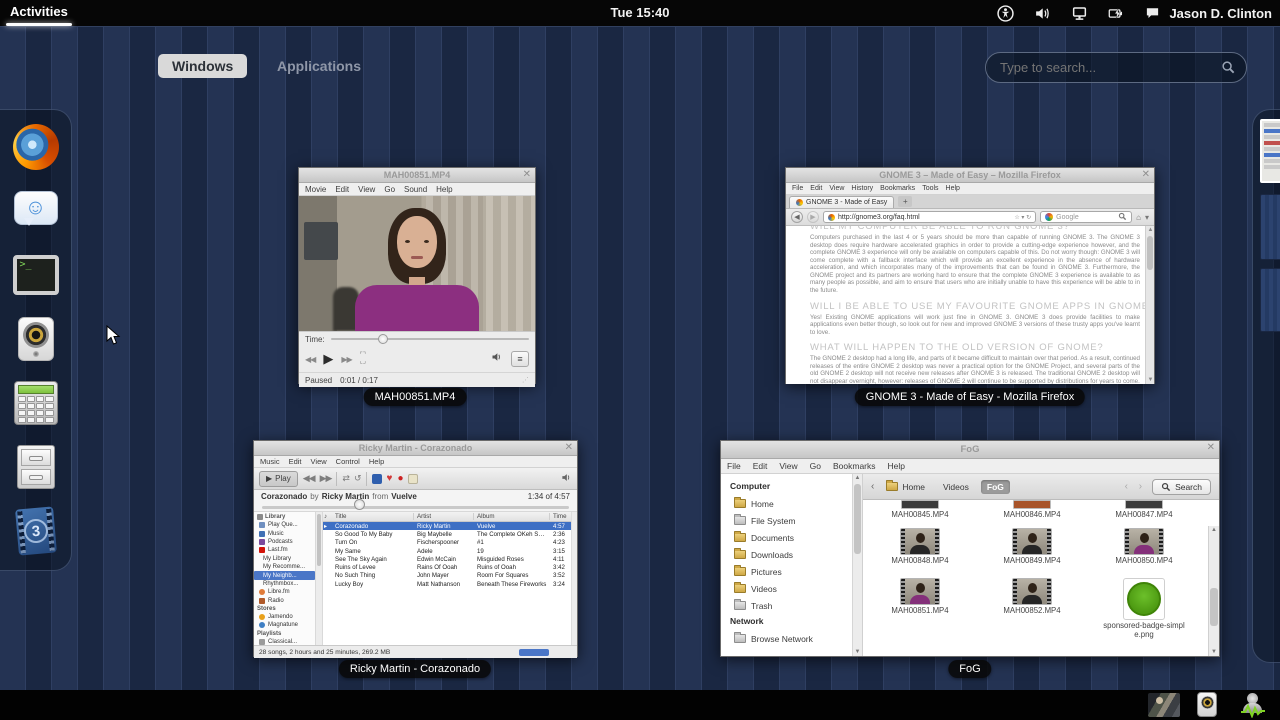 This screenshot has width=1280, height=720. What do you see at coordinates (363, 358) in the screenshot?
I see `fullscreen-icon: ⌜⌝ ⌞⌟` at bounding box center [363, 358].